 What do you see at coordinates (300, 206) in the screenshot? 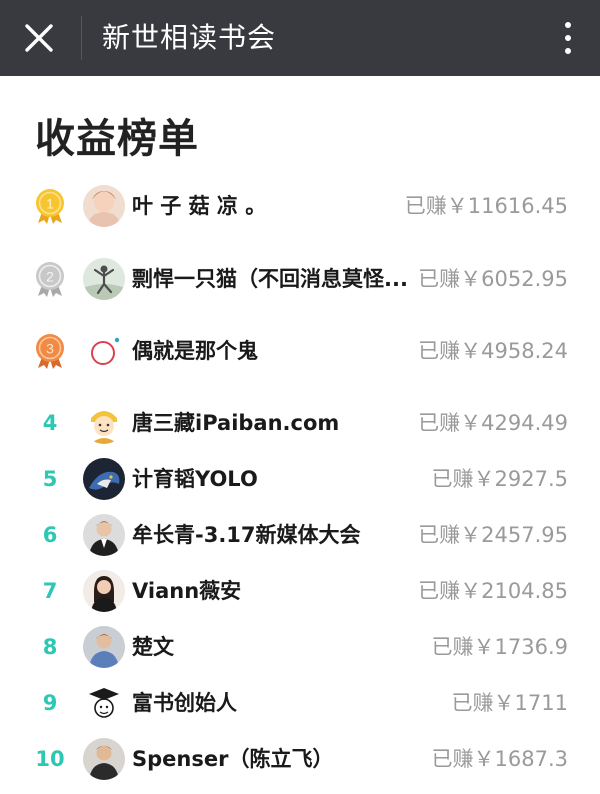
I see `leaderboard-row: 1 叶 子 菇 凉 。 已赚￥11616.45` at bounding box center [300, 206].